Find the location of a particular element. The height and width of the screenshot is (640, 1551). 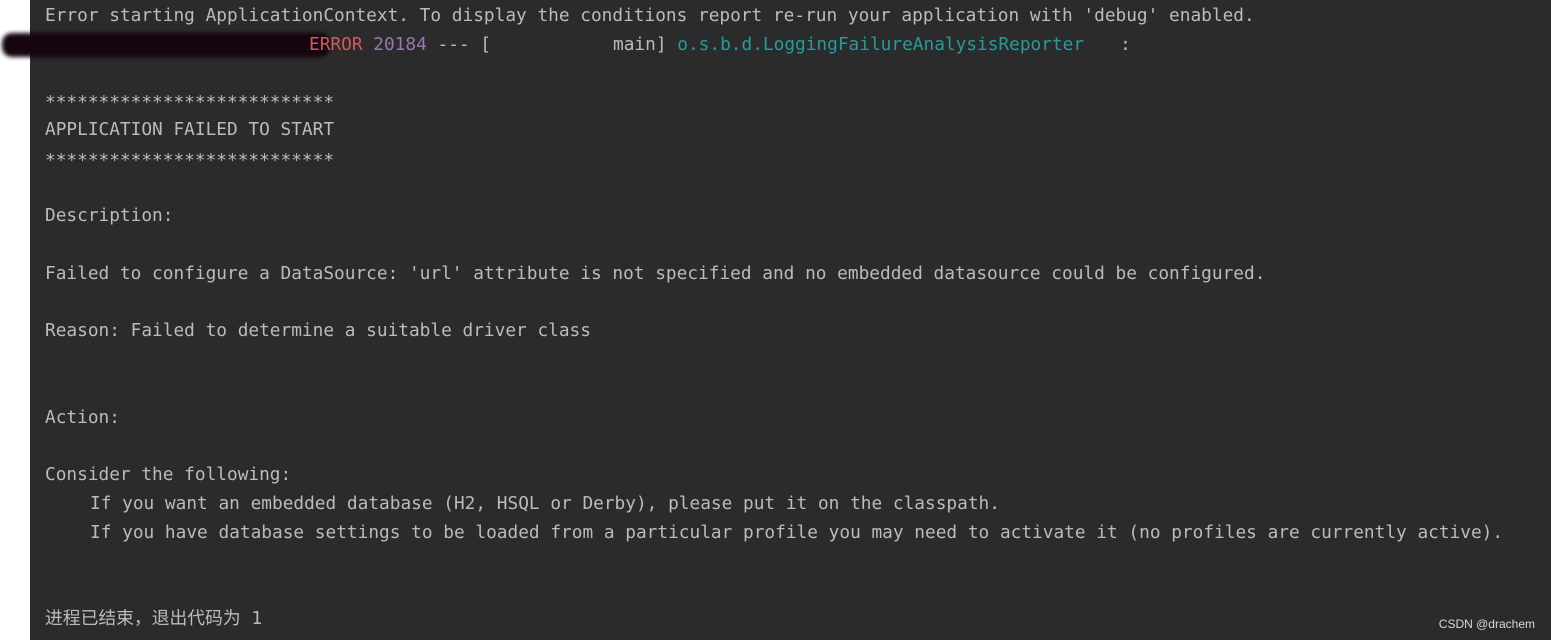

stars-bottom: *************************** is located at coordinates (190, 160).